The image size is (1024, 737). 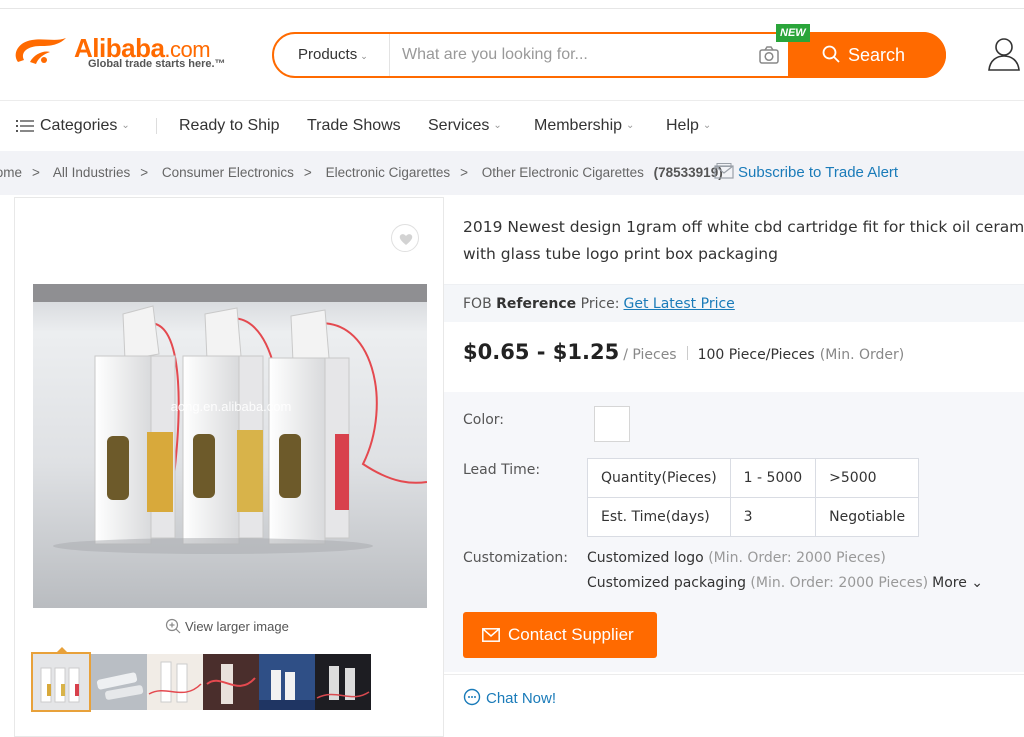 What do you see at coordinates (91, 172) in the screenshot?
I see `breadcrumb-link: All Industries` at bounding box center [91, 172].